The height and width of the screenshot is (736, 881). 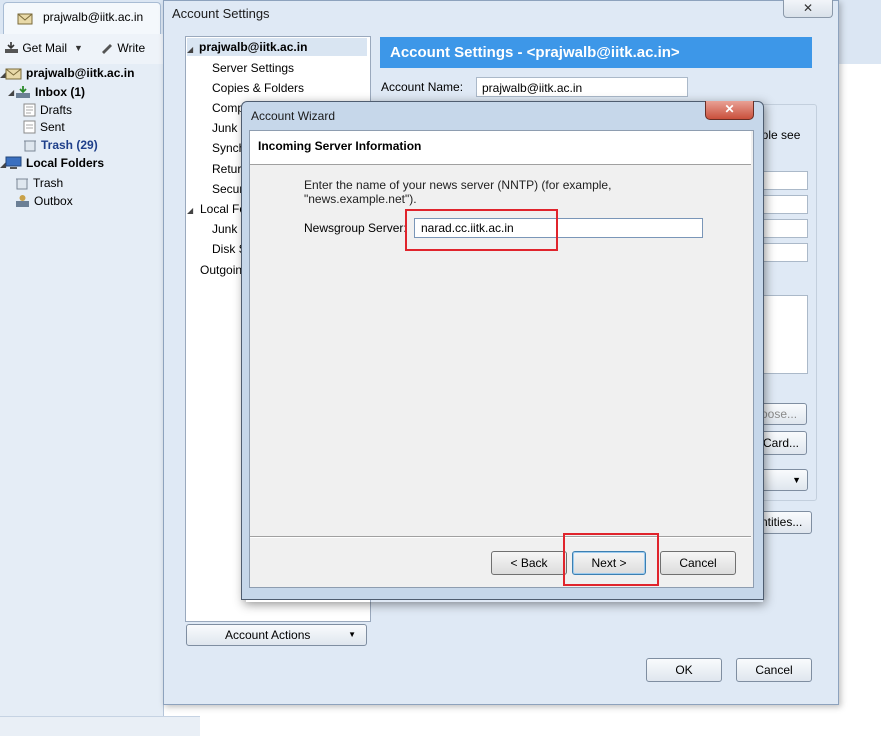 I want to click on get-mail-label: Get Mail, so click(x=45, y=48).